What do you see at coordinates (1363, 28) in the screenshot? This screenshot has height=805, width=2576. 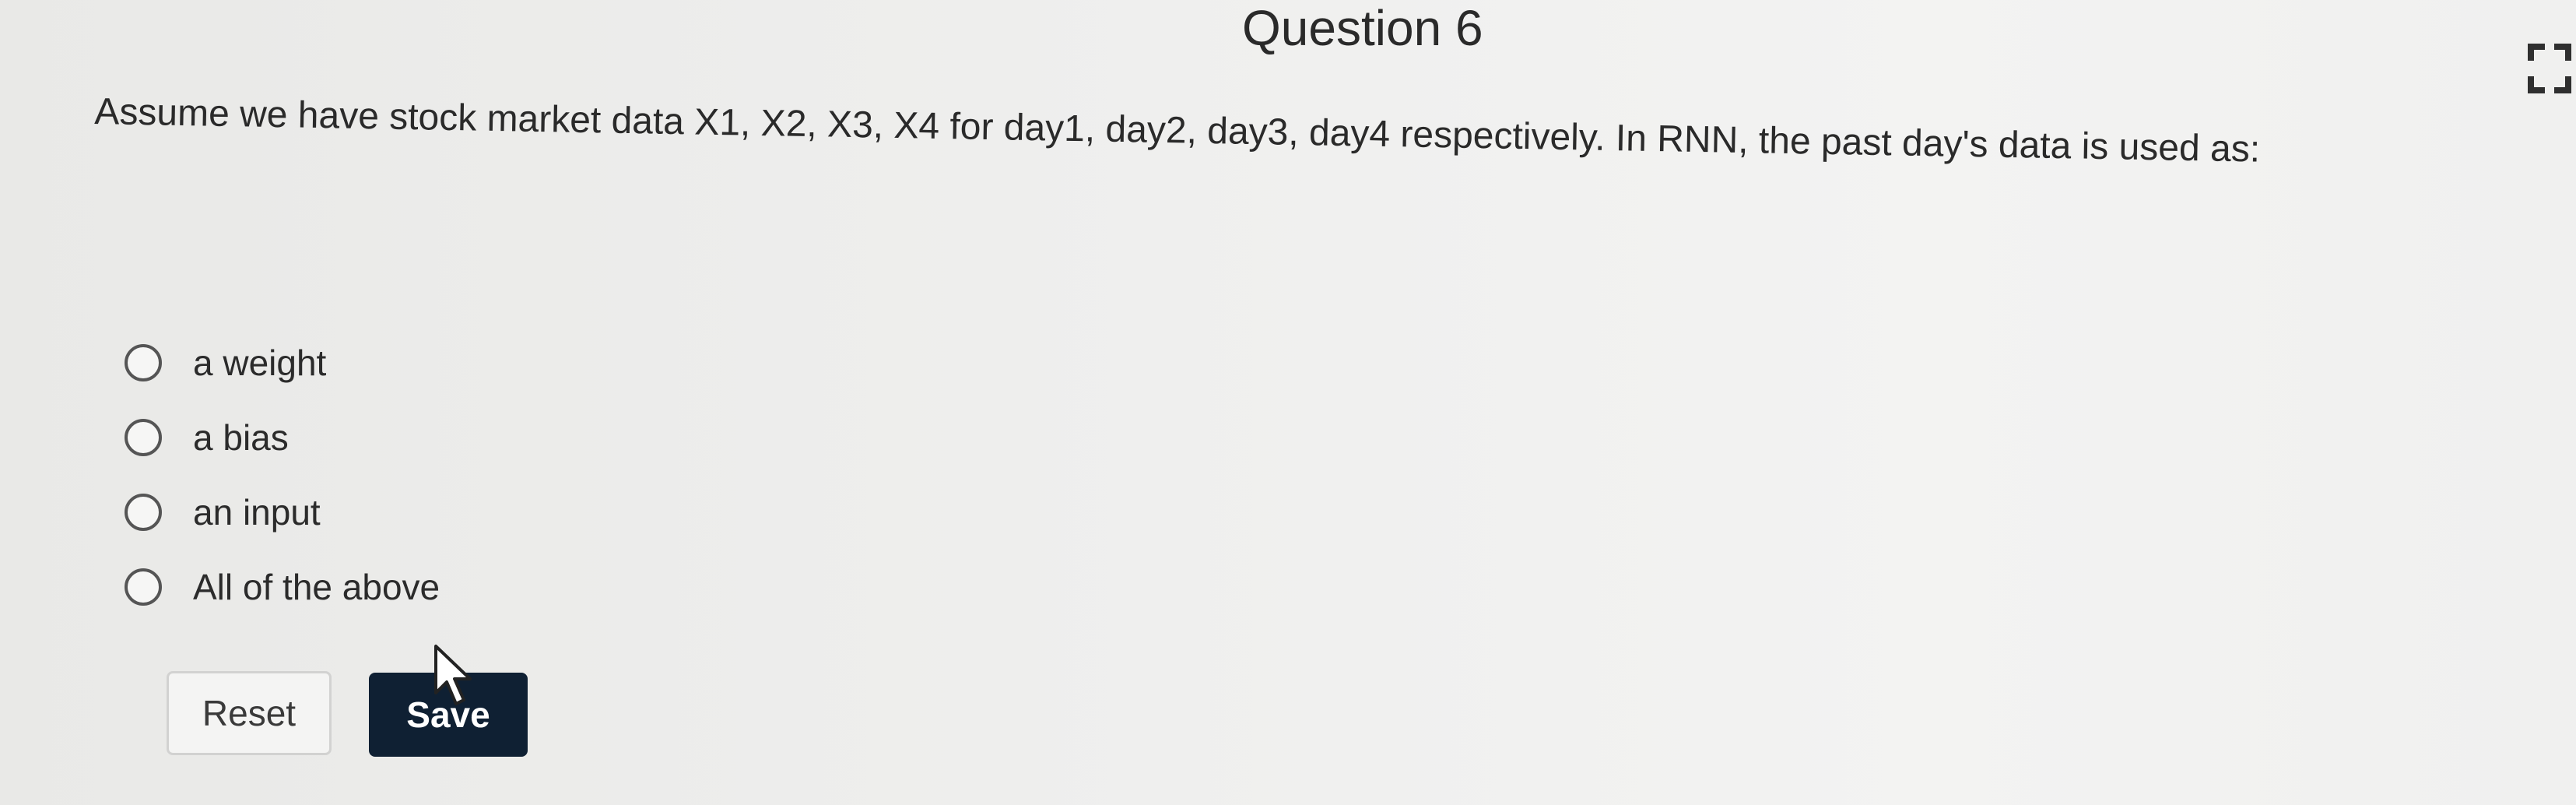 I see `question-title: Question 6` at bounding box center [1363, 28].